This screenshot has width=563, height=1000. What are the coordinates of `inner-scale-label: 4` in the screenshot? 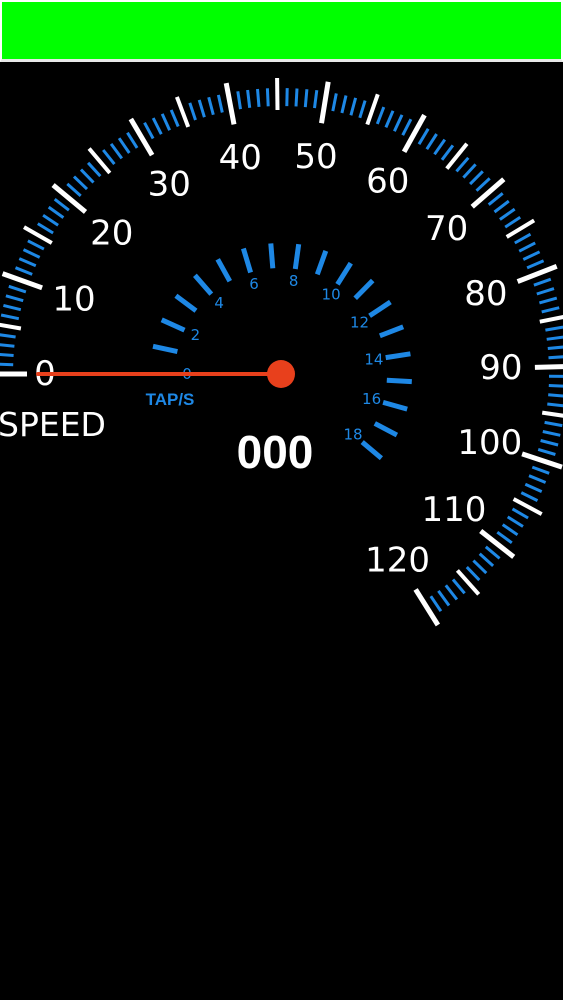 It's located at (219, 303).